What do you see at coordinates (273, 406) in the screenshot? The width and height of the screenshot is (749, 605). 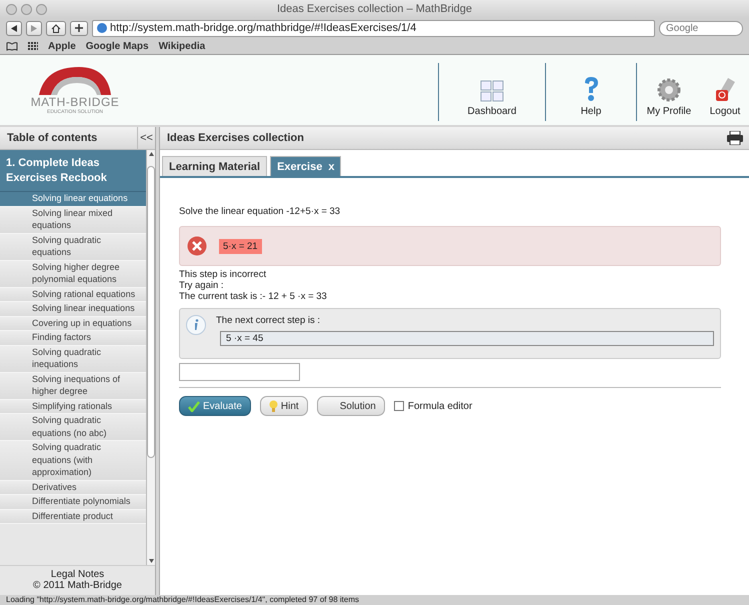 I see `lightbulb-icon` at bounding box center [273, 406].